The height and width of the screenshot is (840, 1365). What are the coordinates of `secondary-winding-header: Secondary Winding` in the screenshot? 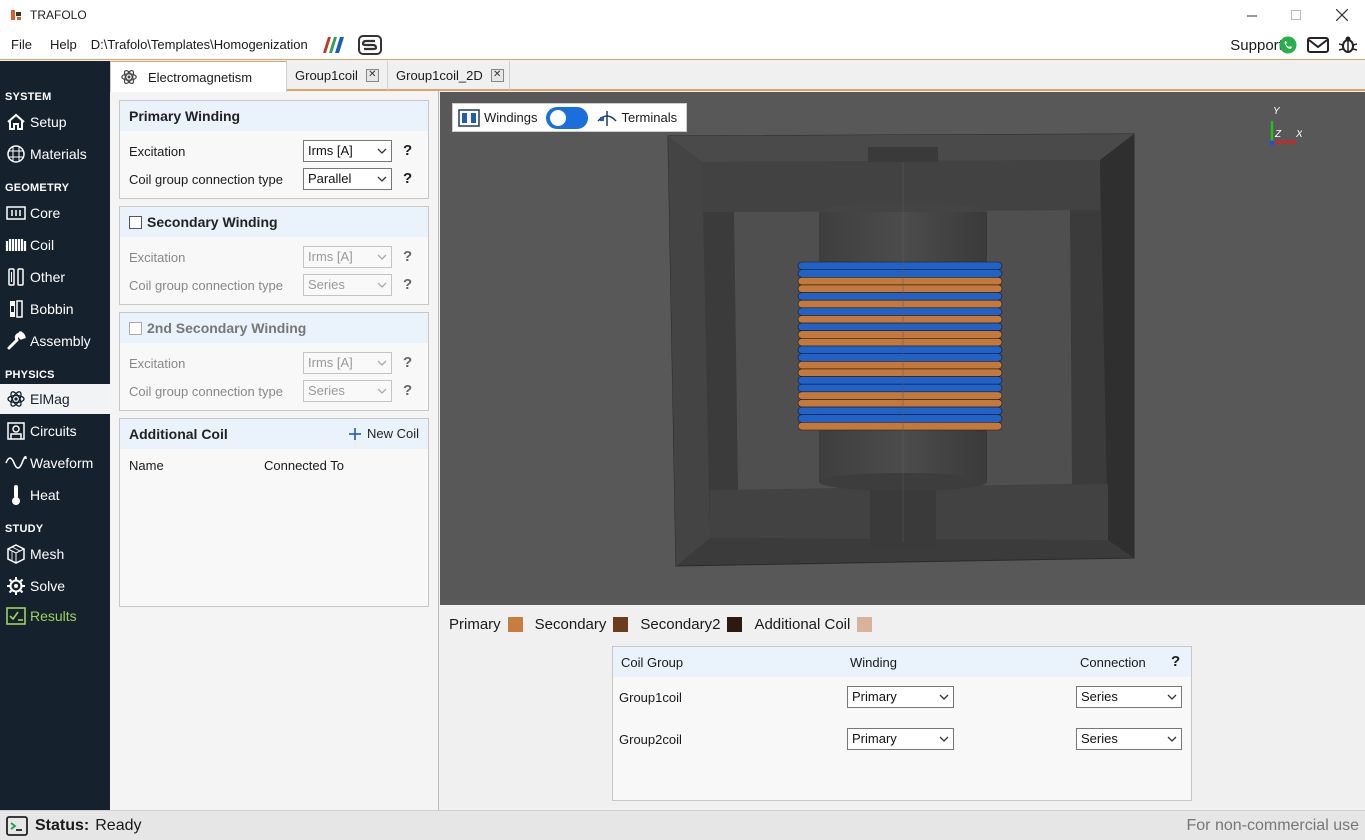 It's located at (274, 222).